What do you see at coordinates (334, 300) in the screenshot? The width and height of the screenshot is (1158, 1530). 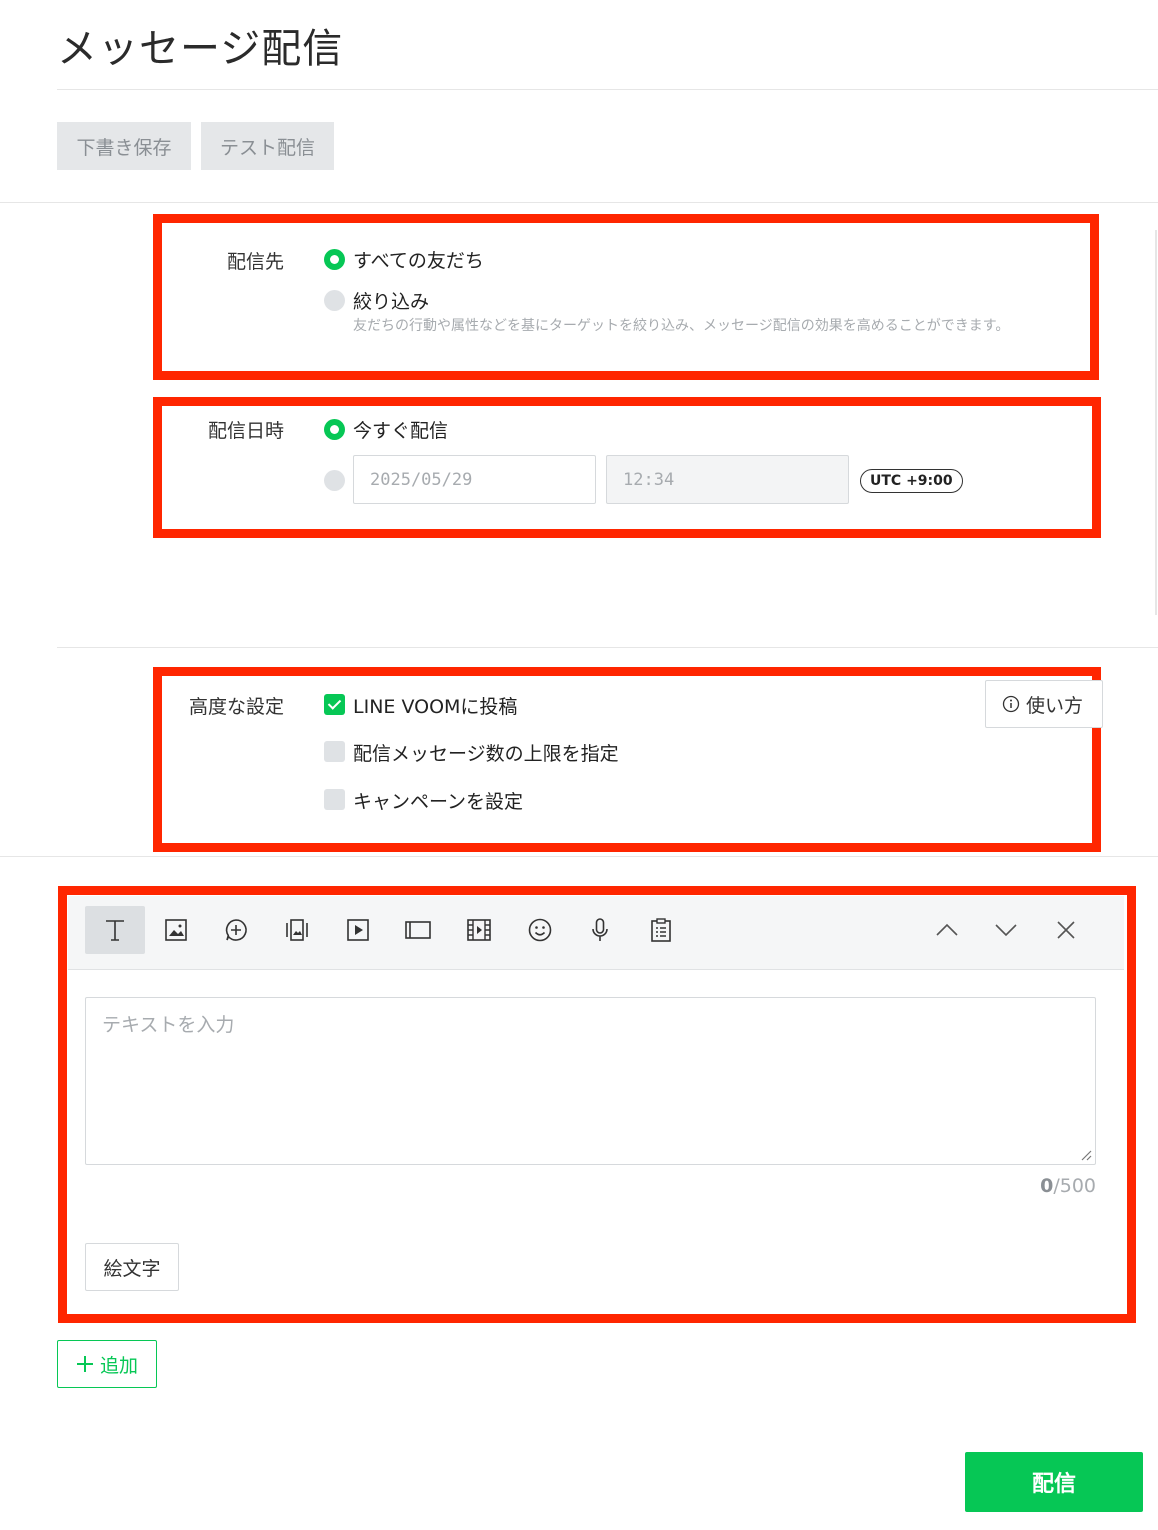 I see `radio-filter` at bounding box center [334, 300].